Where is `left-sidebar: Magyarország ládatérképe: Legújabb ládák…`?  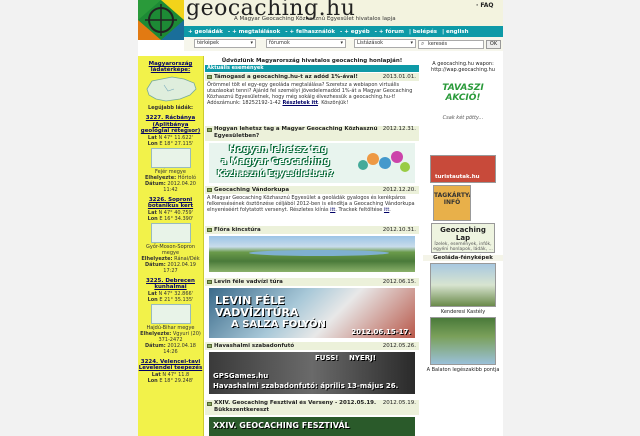 left-sidebar: Magyarország ládatérképe: Legújabb ládák… is located at coordinates (171, 246).